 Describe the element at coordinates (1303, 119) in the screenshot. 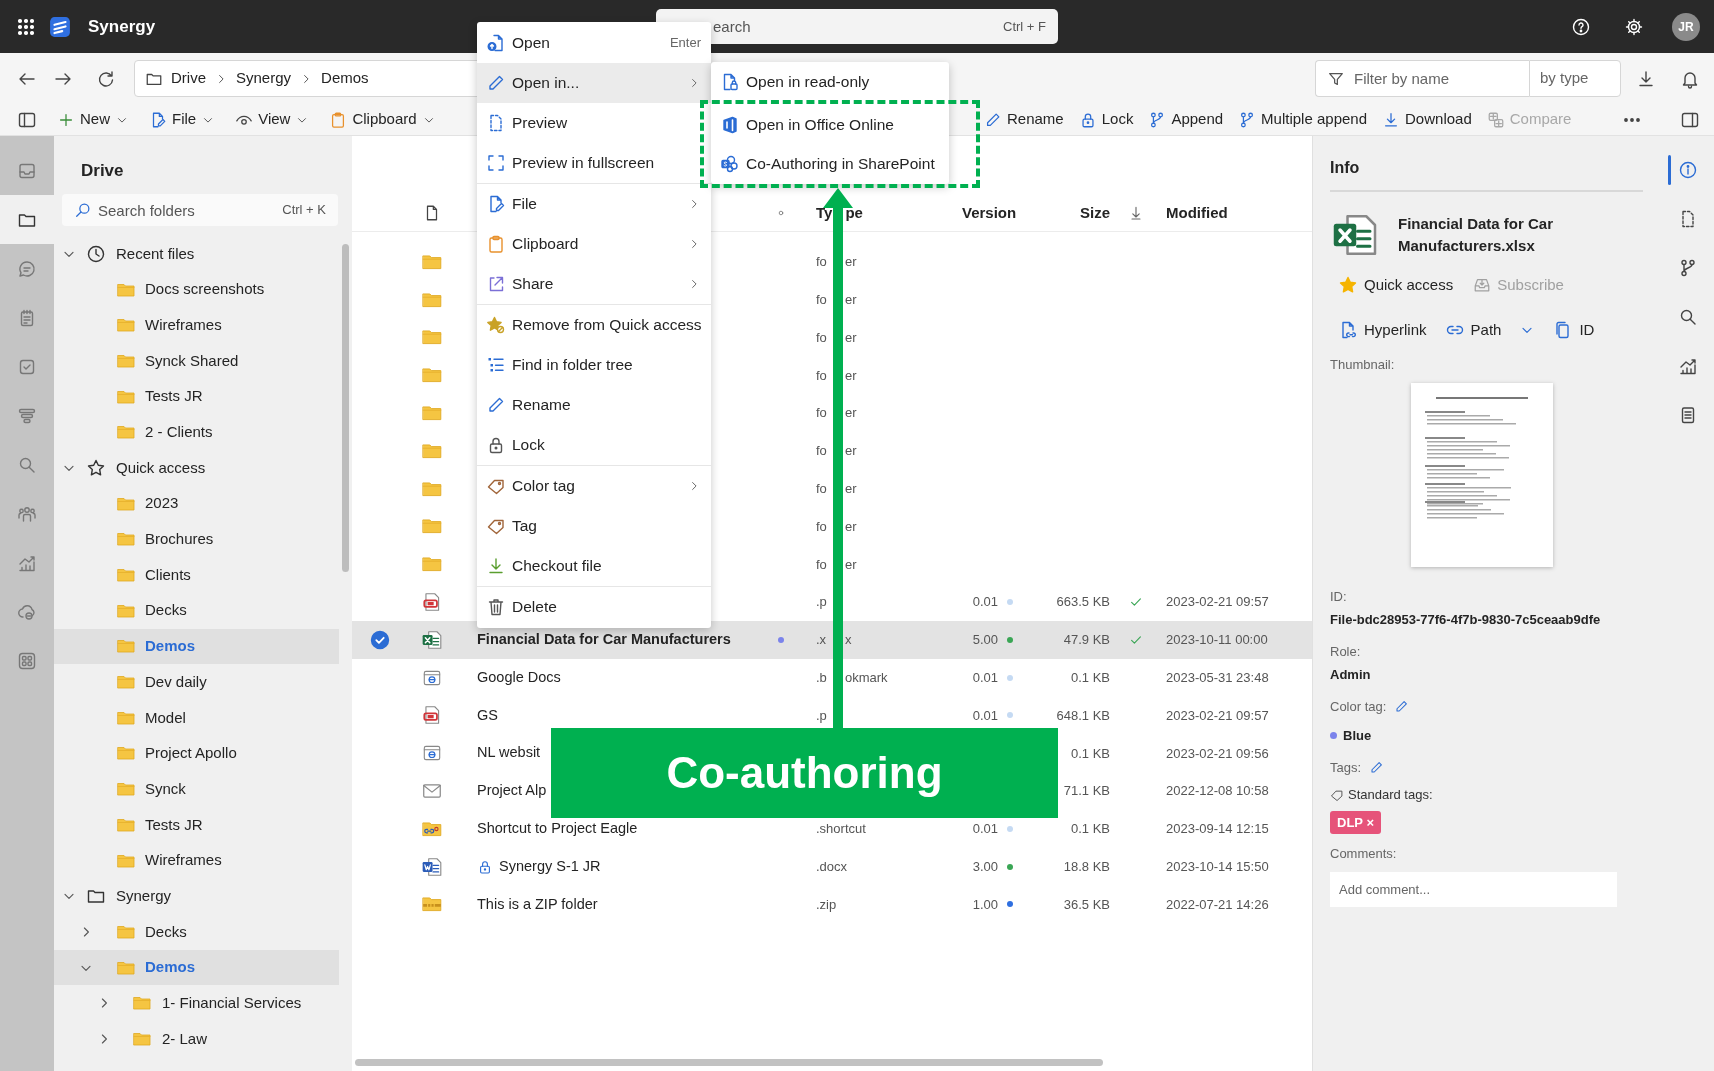

I see `toolbar-button: Multiple append` at that location.